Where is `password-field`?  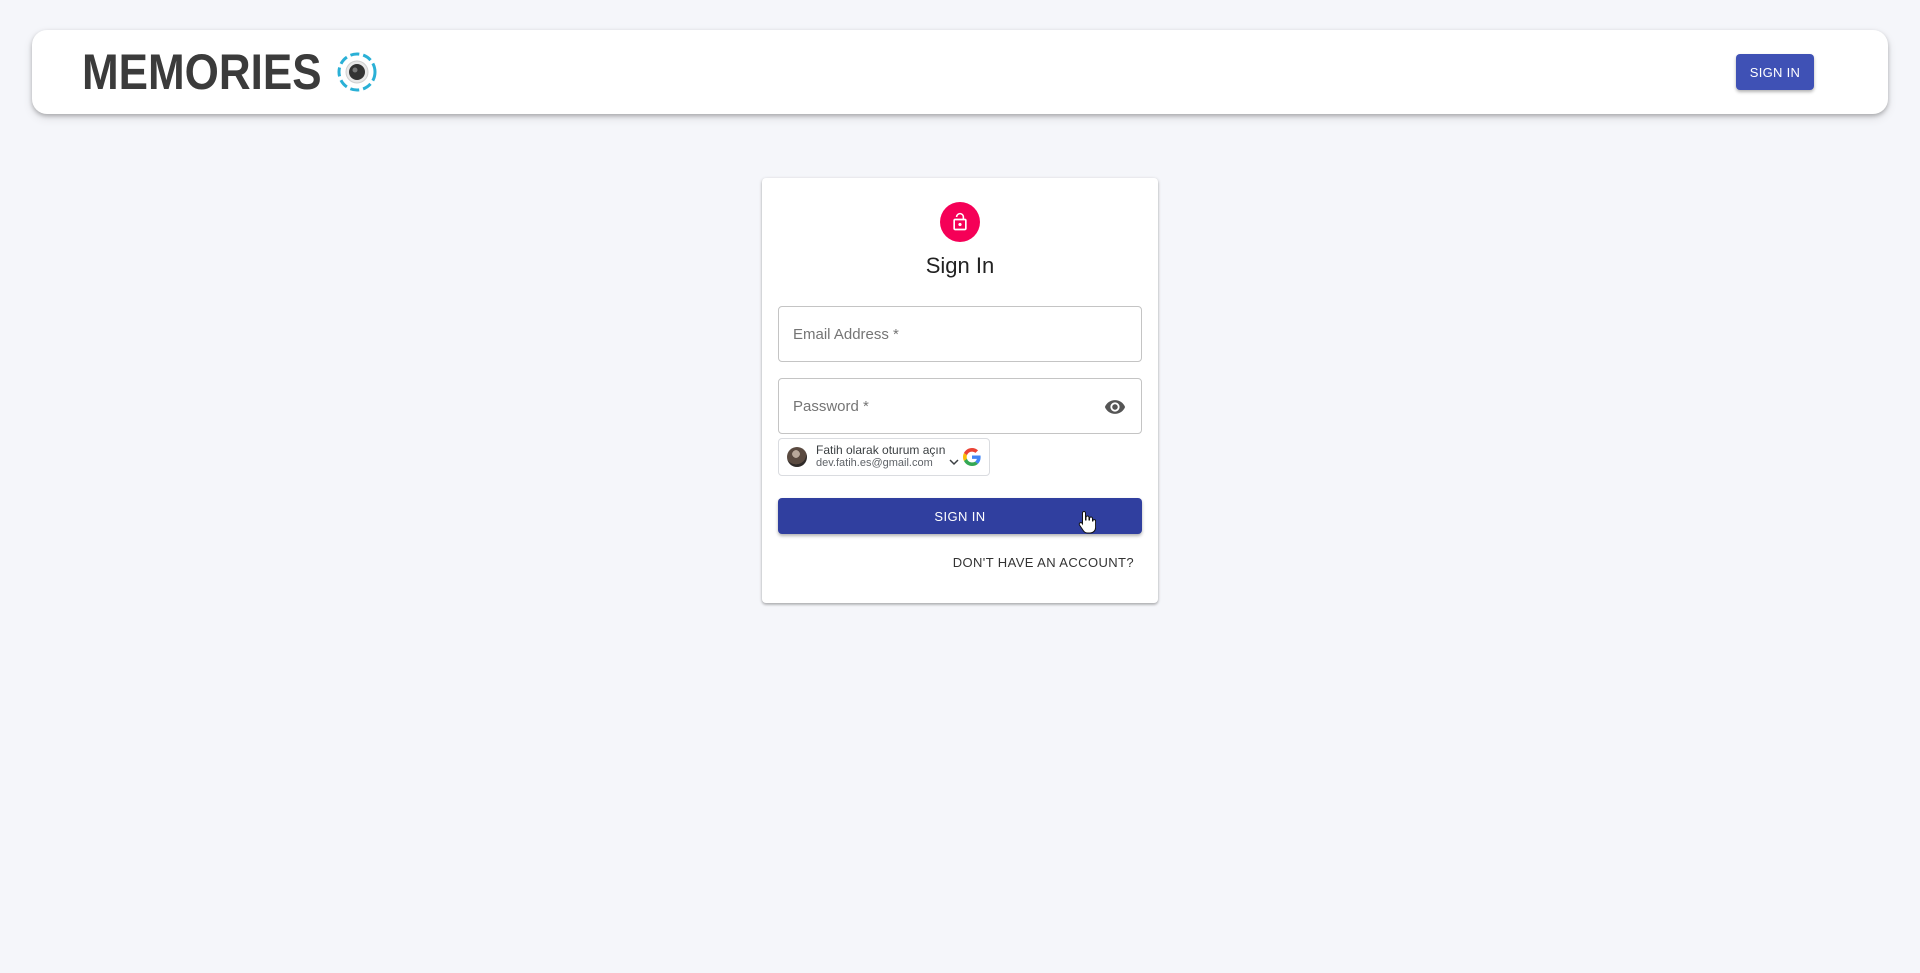
password-field is located at coordinates (960, 406).